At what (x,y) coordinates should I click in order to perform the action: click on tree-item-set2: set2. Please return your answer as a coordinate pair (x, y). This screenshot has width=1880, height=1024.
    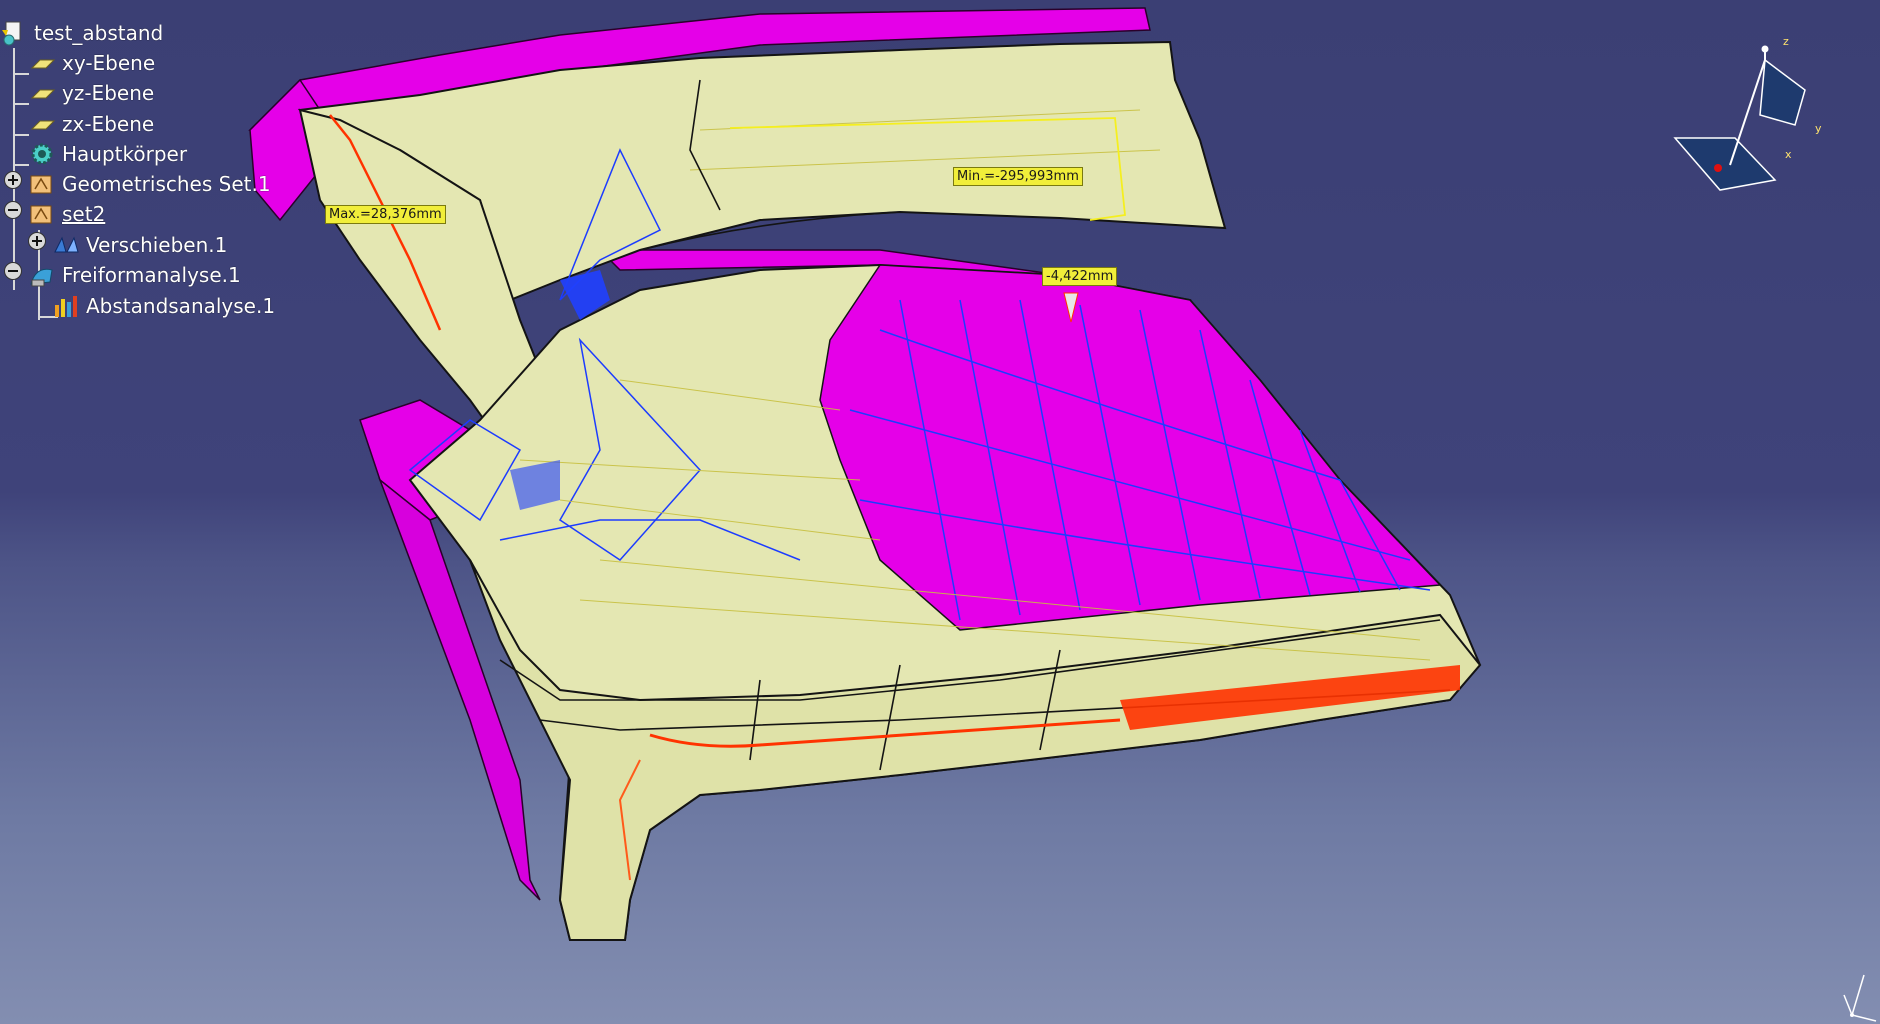
    Looking at the image, I should click on (66, 214).